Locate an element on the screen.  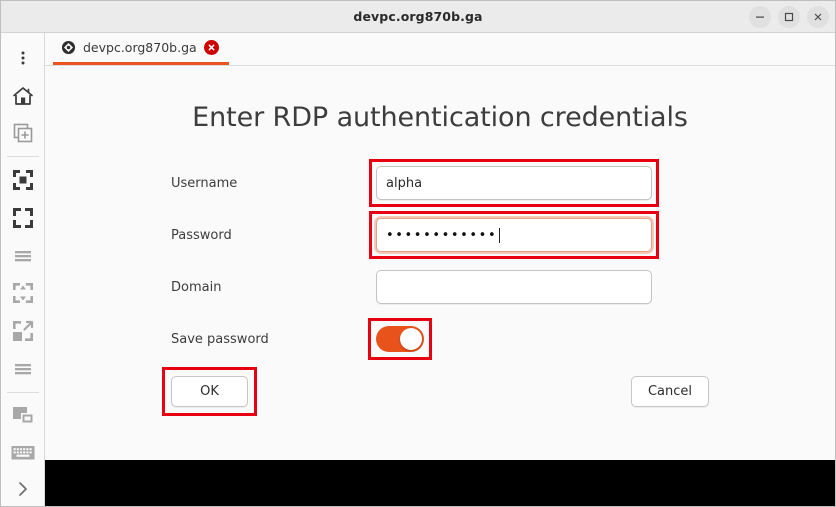
domain-row: Domain is located at coordinates (440, 287).